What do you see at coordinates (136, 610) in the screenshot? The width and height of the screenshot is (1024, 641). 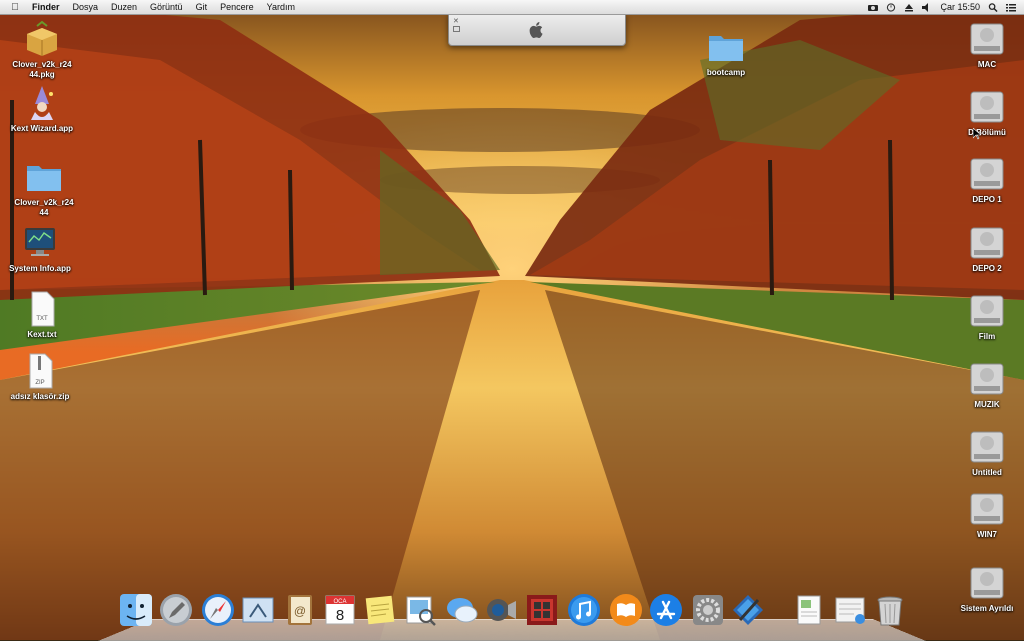 I see `dock-finder` at bounding box center [136, 610].